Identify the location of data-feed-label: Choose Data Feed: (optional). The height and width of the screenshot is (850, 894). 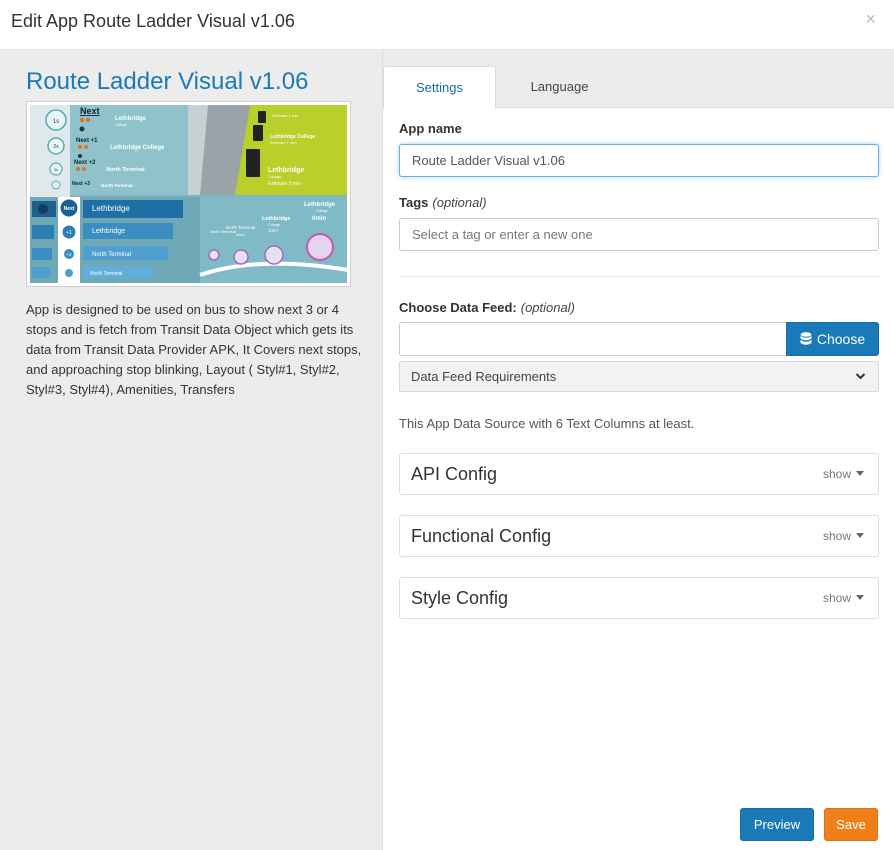
(487, 307).